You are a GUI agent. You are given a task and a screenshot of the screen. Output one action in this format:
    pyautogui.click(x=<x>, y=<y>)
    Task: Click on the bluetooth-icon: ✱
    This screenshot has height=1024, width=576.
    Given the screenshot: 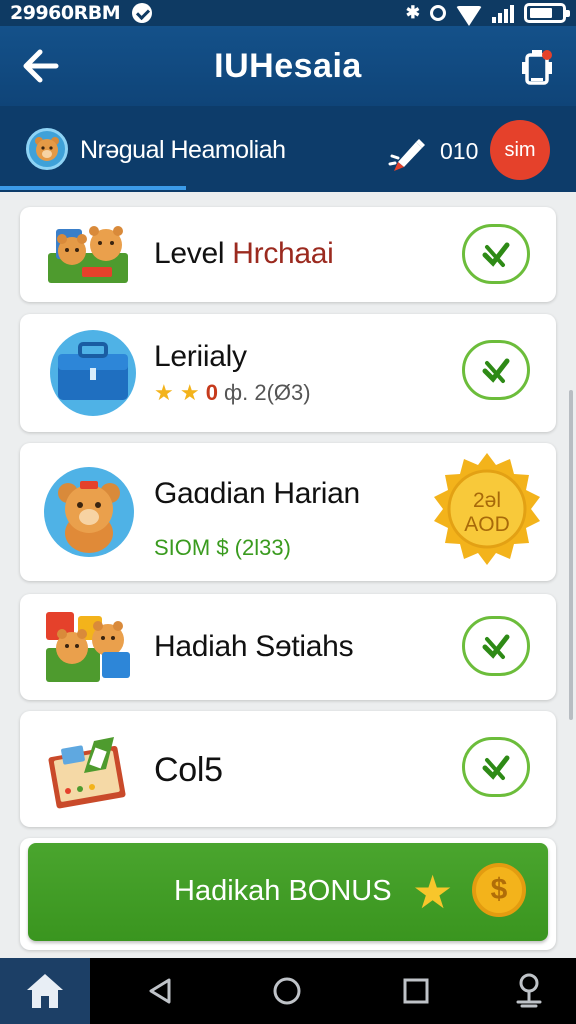 What is the action you would take?
    pyautogui.click(x=412, y=12)
    